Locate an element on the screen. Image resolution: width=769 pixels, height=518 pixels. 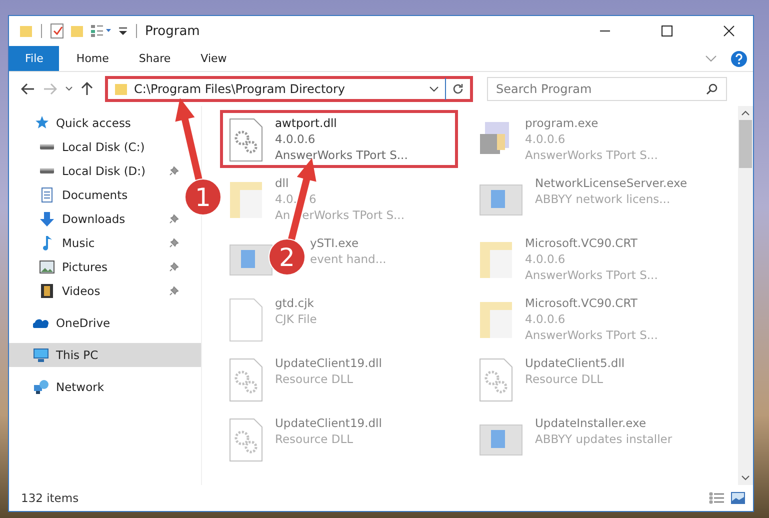
download-icon is located at coordinates (47, 219).